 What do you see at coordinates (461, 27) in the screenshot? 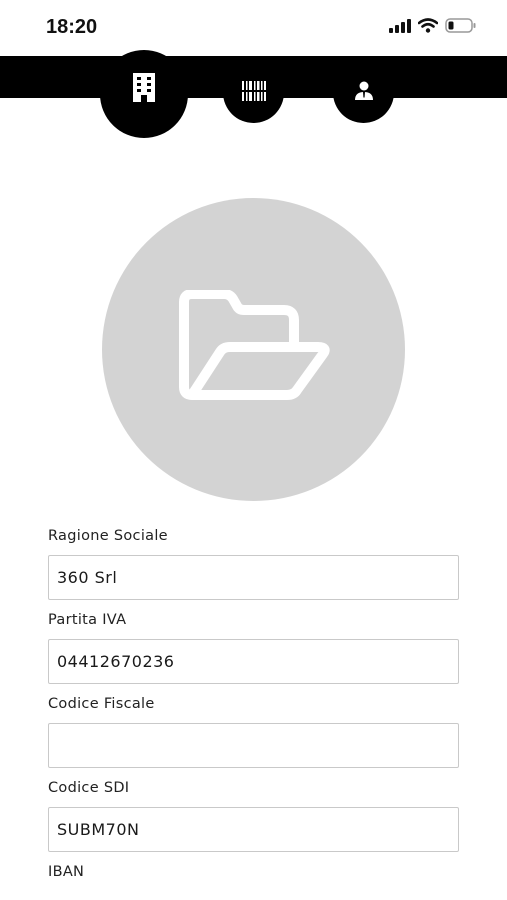
I see `battery-icon` at bounding box center [461, 27].